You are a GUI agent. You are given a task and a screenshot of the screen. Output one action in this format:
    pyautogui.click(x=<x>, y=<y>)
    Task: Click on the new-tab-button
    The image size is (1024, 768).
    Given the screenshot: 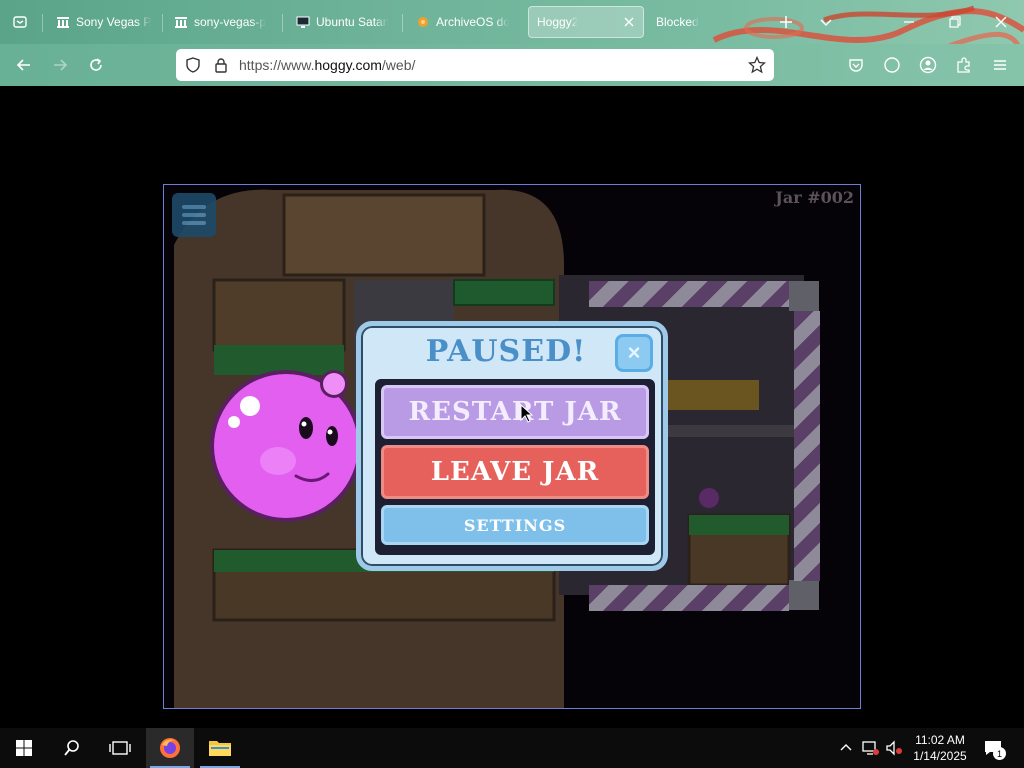 What is the action you would take?
    pyautogui.click(x=786, y=22)
    